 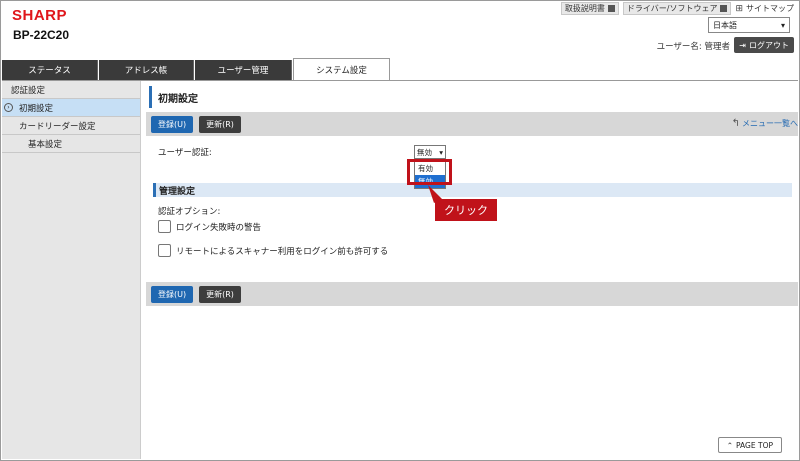 What do you see at coordinates (770, 8) in the screenshot?
I see `sitemap-label: サイトマップ` at bounding box center [770, 8].